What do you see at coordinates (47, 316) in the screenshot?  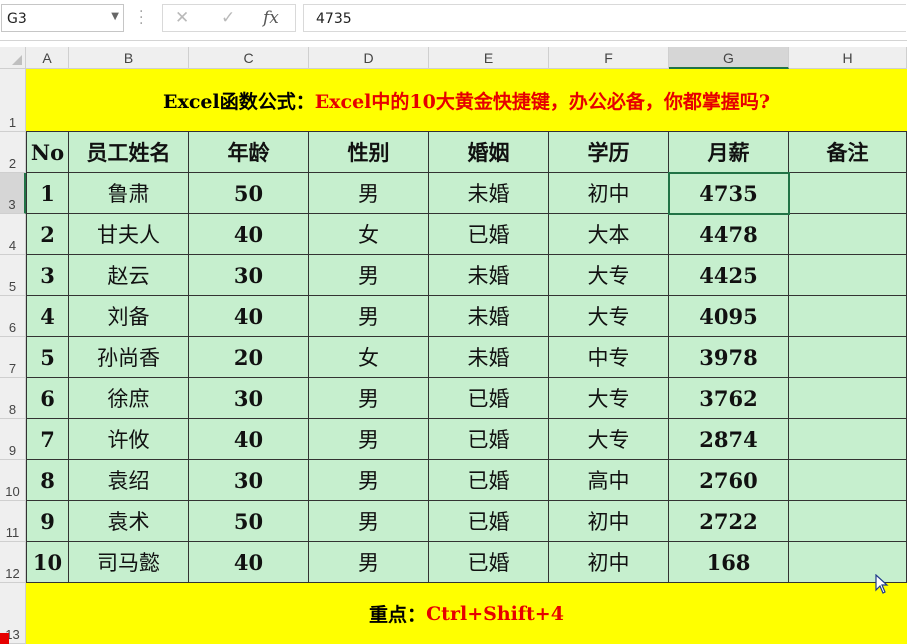 I see `cell-no: 4` at bounding box center [47, 316].